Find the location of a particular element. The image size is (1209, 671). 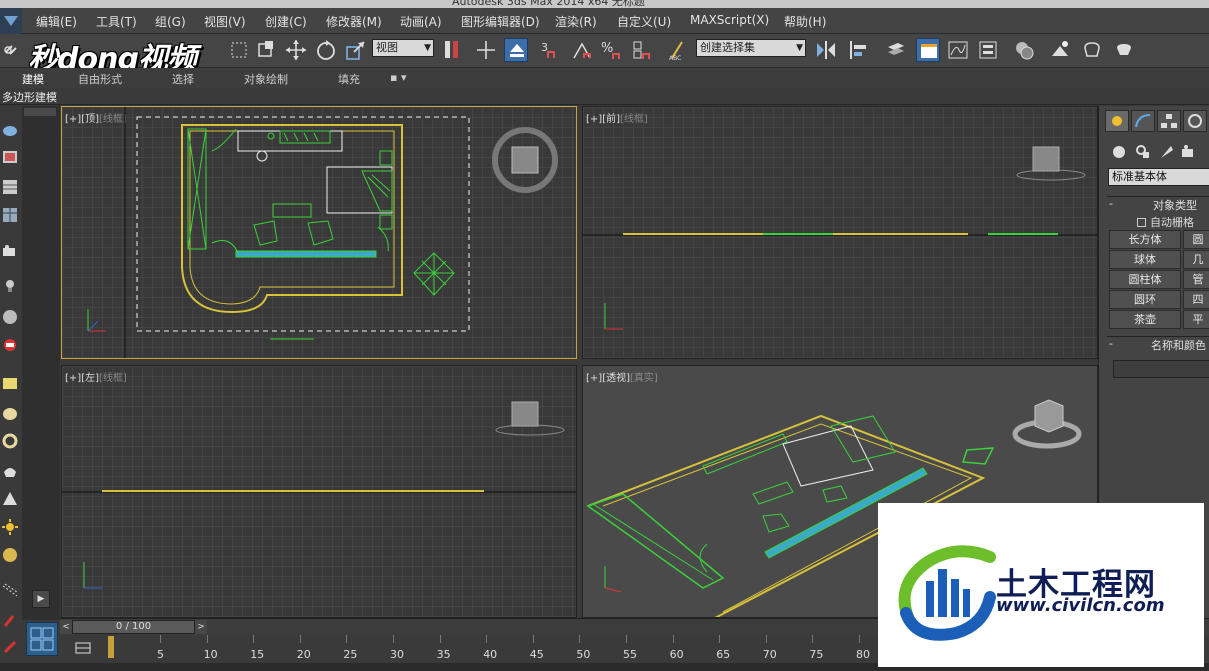

menu-help: 帮助(H) is located at coordinates (805, 21).